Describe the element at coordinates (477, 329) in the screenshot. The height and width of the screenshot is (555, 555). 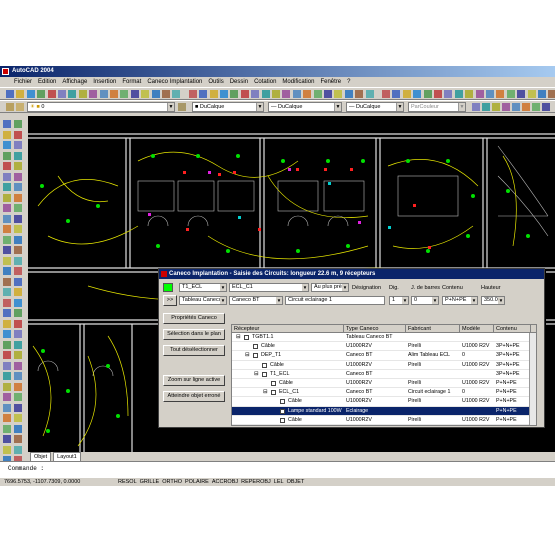
I see `col-modele: Modèle` at that location.